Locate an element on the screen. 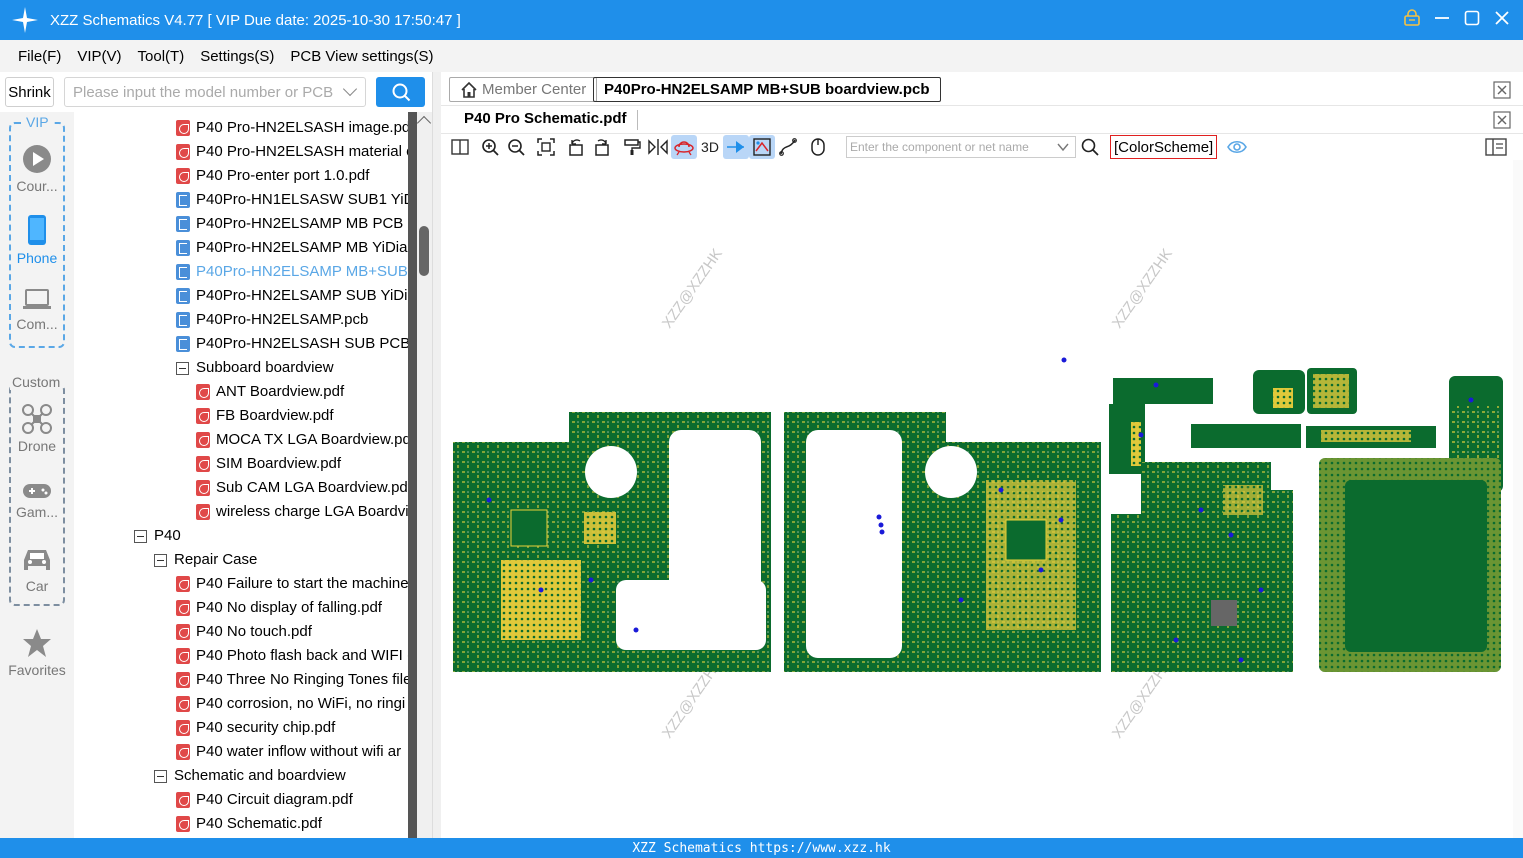 The width and height of the screenshot is (1523, 858). category-car: Car is located at coordinates (37, 570).